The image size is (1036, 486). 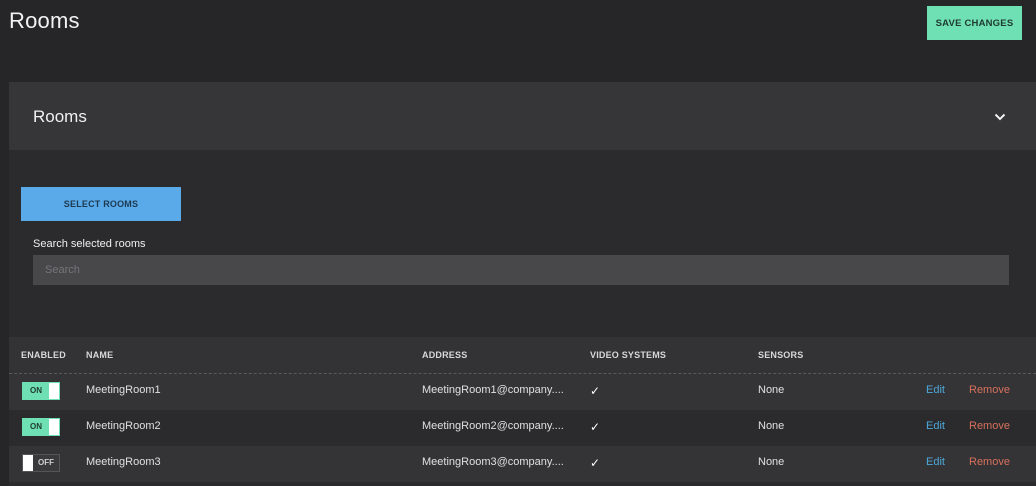 I want to click on search-input, so click(x=521, y=270).